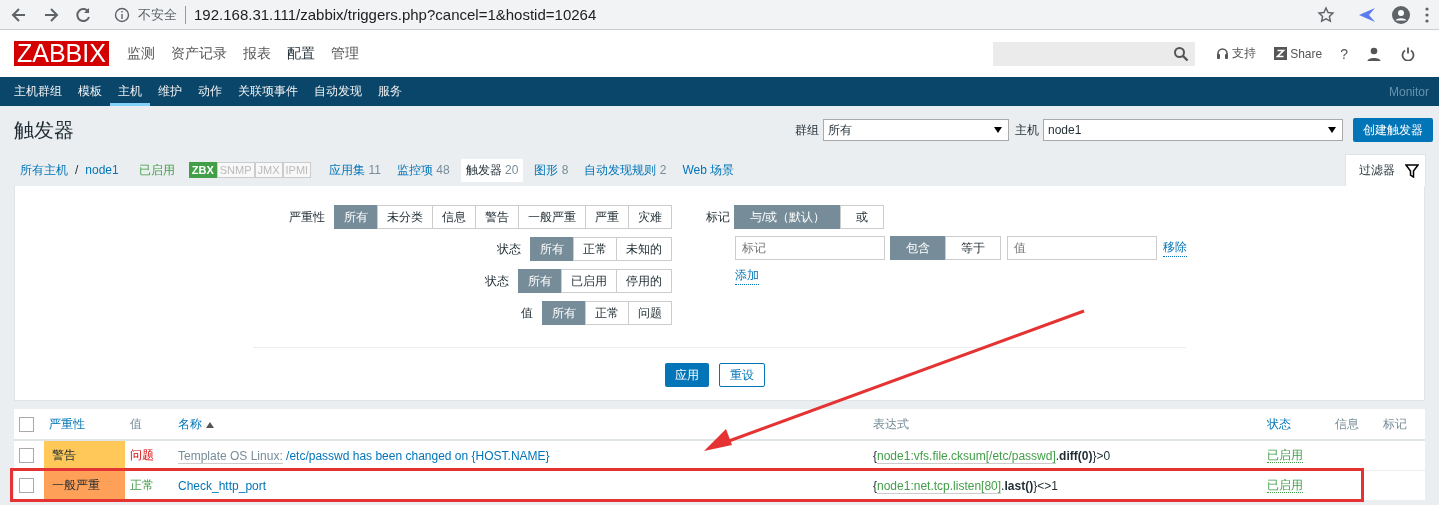  Describe the element at coordinates (130, 91) in the screenshot. I see `submenu-item: 主机` at that location.